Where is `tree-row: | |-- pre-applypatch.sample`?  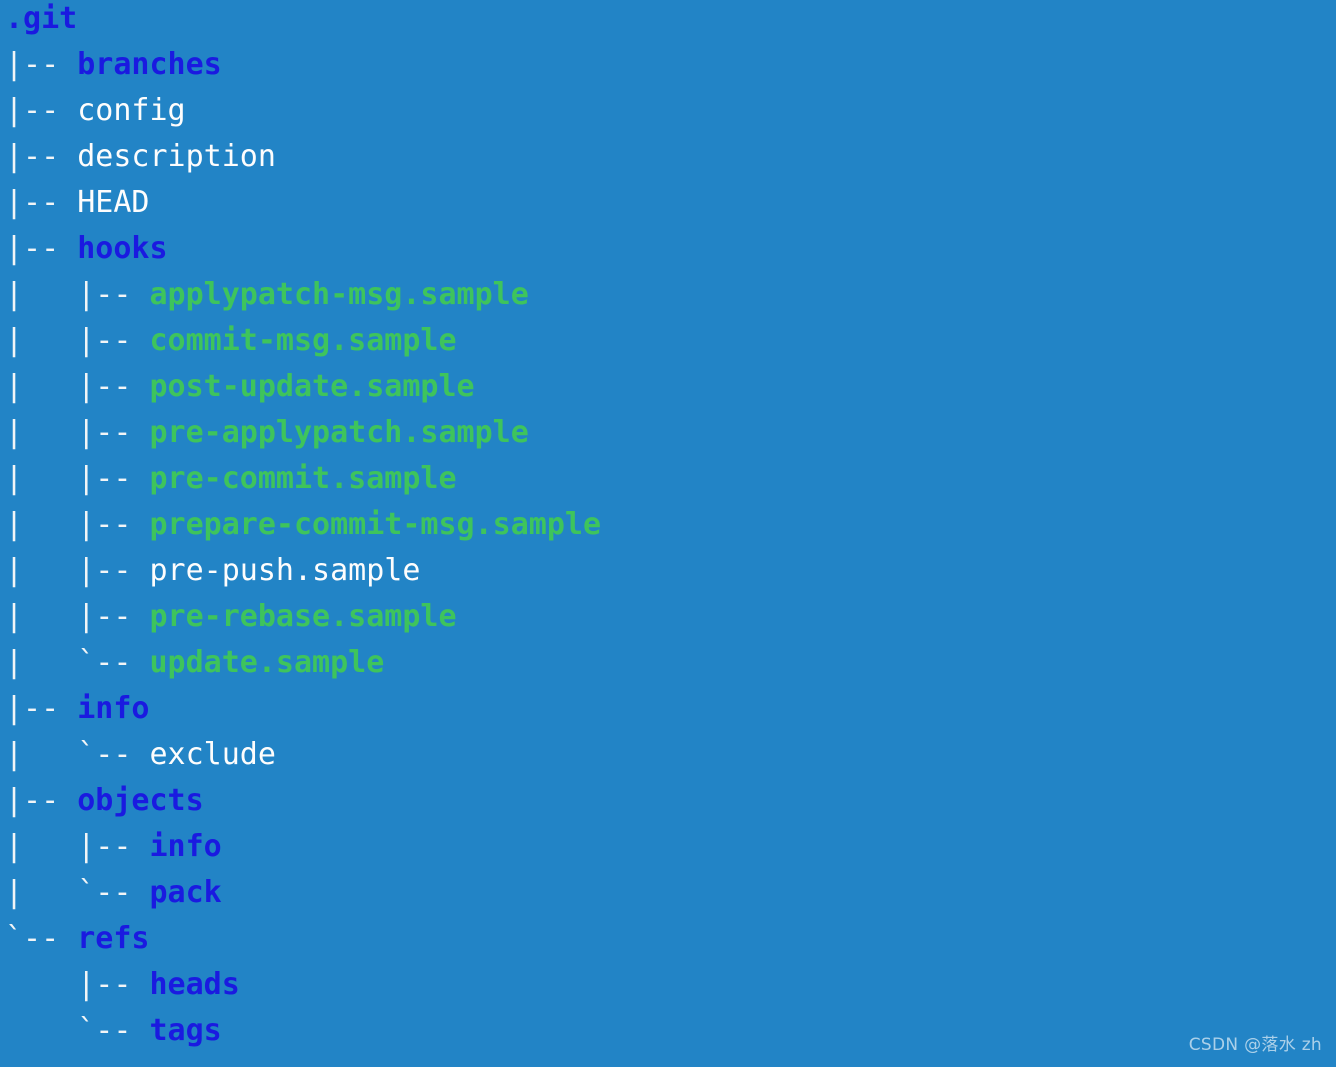 tree-row: | |-- pre-applypatch.sample is located at coordinates (303, 433).